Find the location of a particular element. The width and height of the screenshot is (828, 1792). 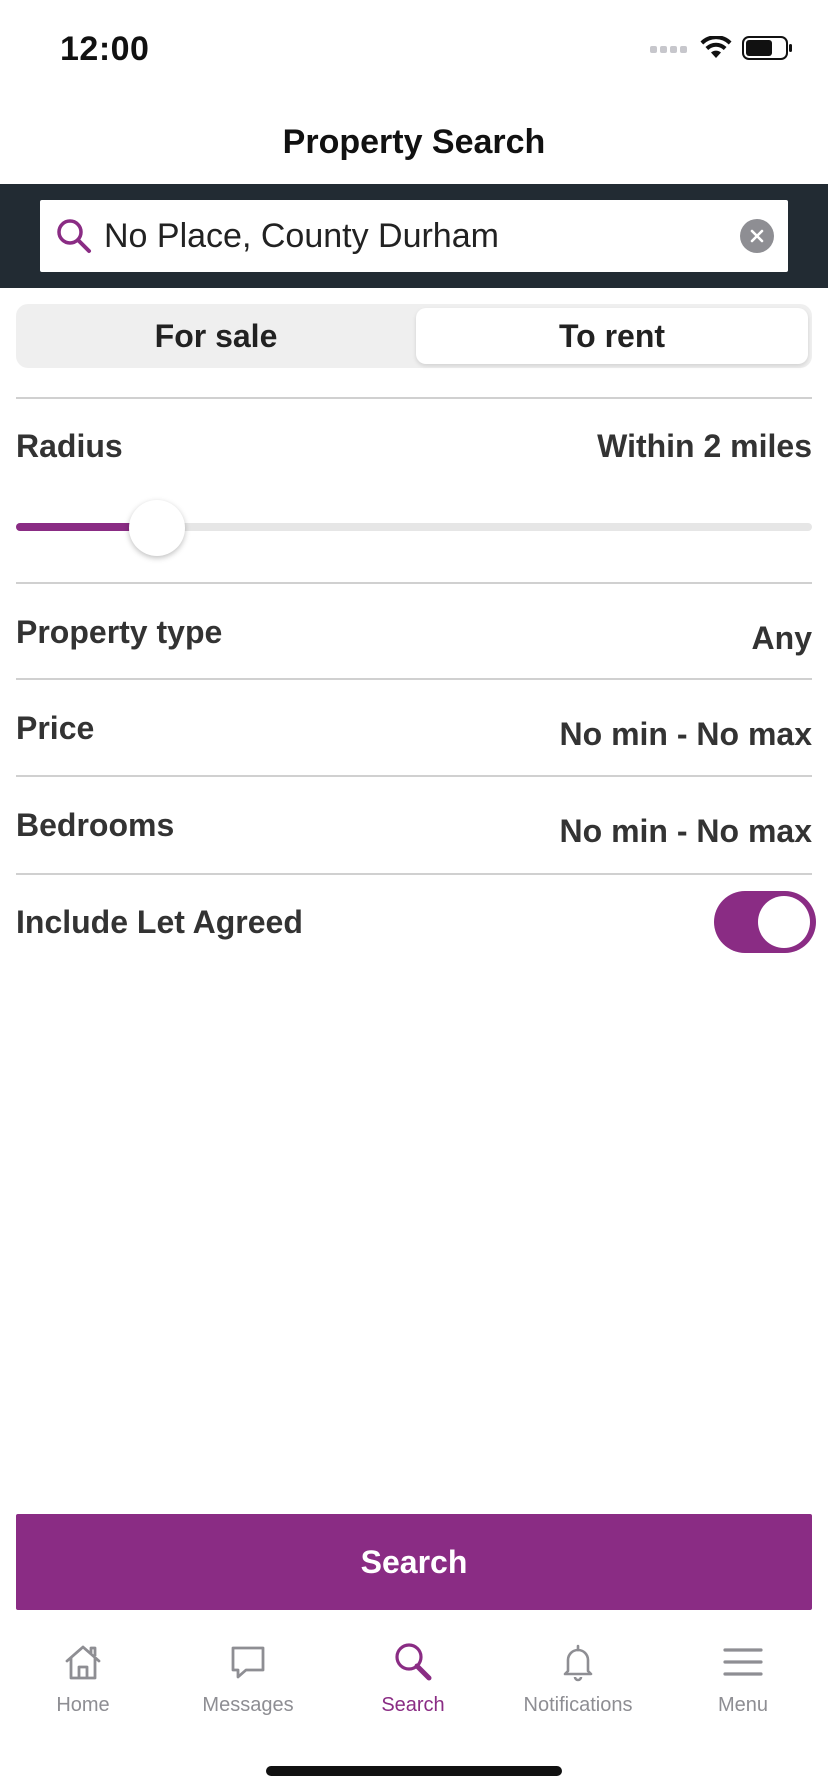

bedrooms-label: Bedrooms is located at coordinates (95, 825).